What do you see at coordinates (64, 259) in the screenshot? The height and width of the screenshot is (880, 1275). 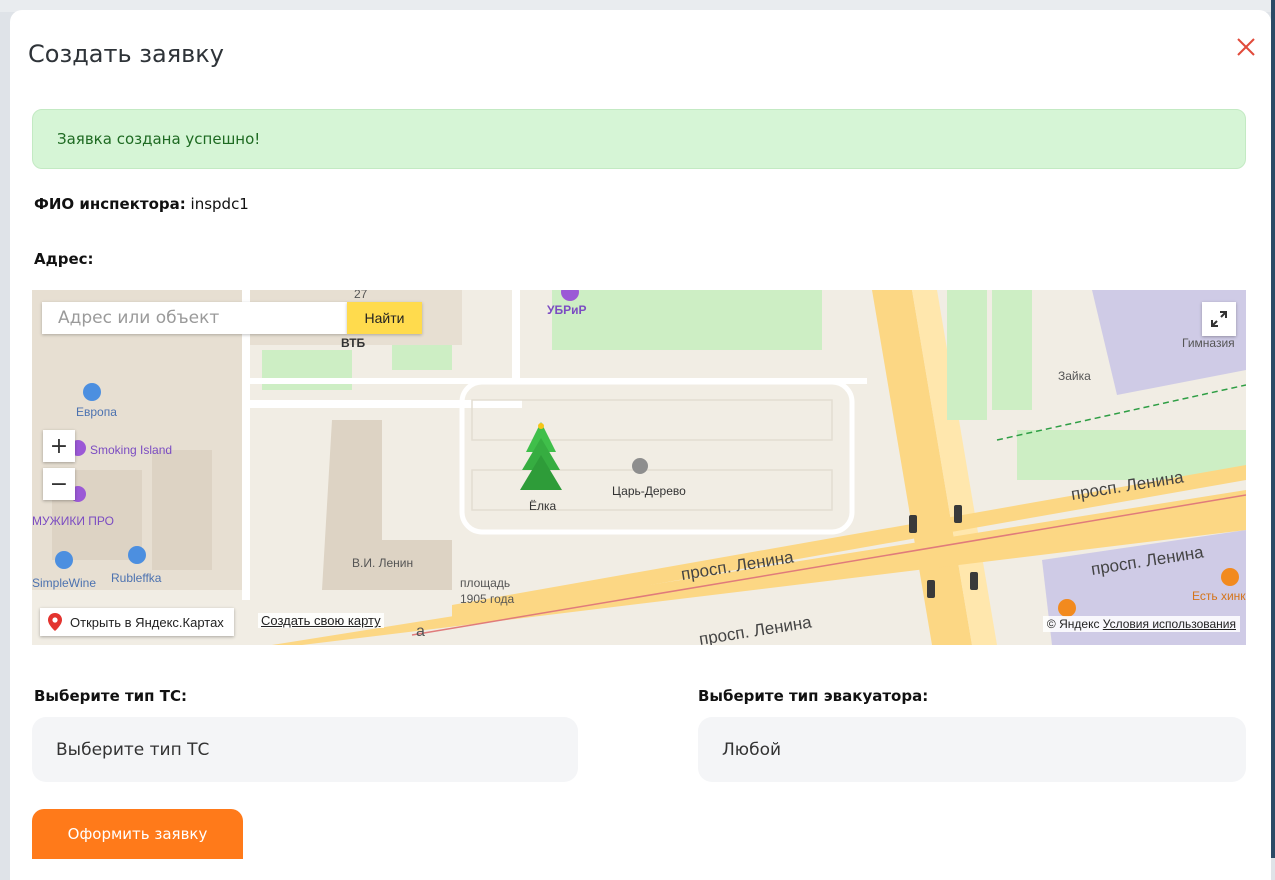 I see `address-label: Адрес:` at bounding box center [64, 259].